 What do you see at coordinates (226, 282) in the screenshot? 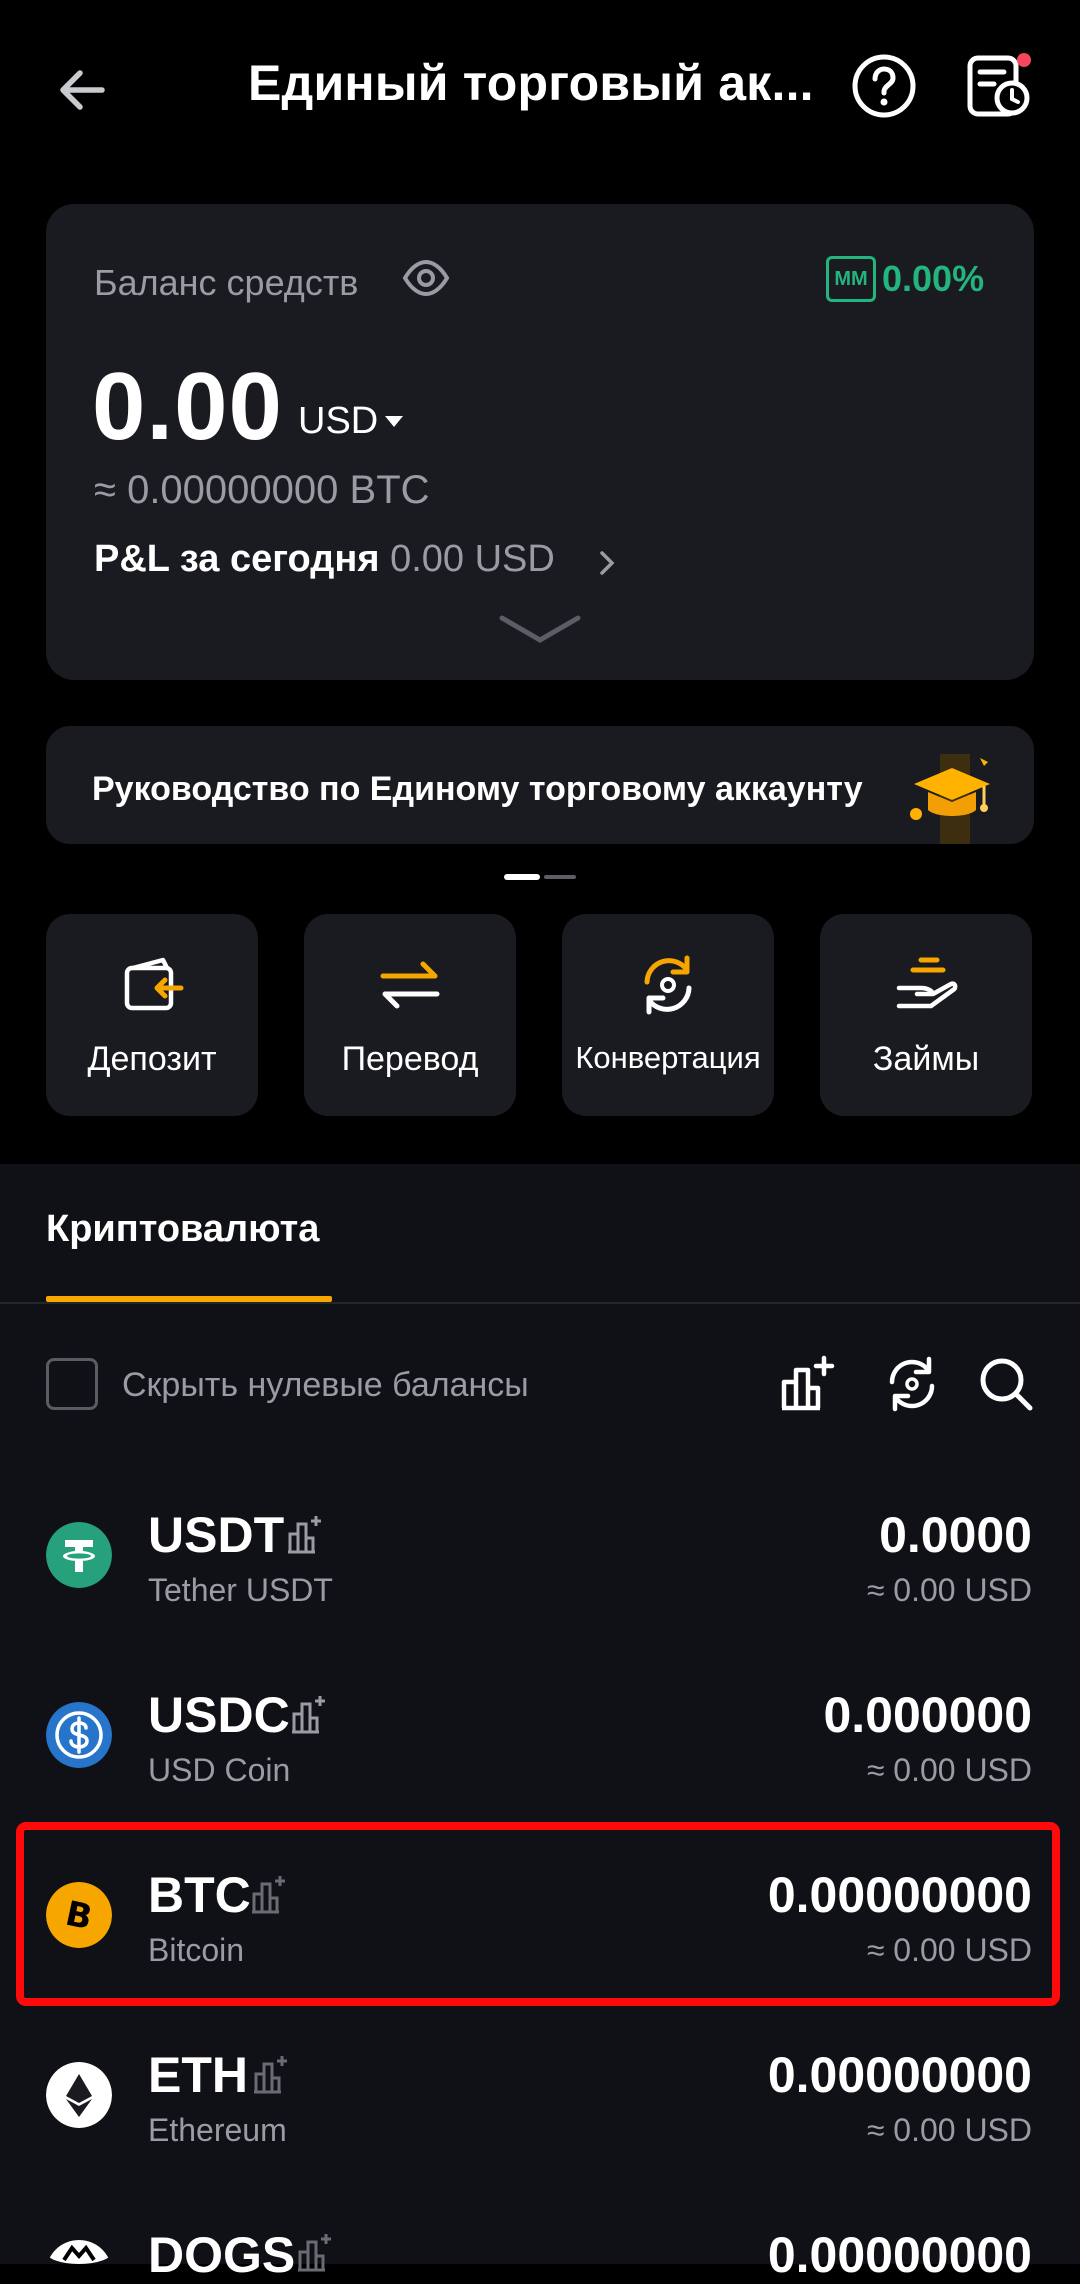
I see `balance-label: Баланс средств` at bounding box center [226, 282].